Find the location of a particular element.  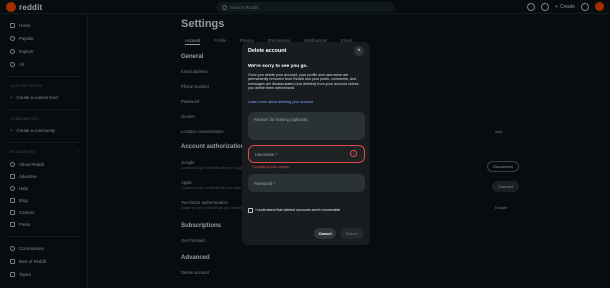

confirm-checkbox is located at coordinates (250, 210).